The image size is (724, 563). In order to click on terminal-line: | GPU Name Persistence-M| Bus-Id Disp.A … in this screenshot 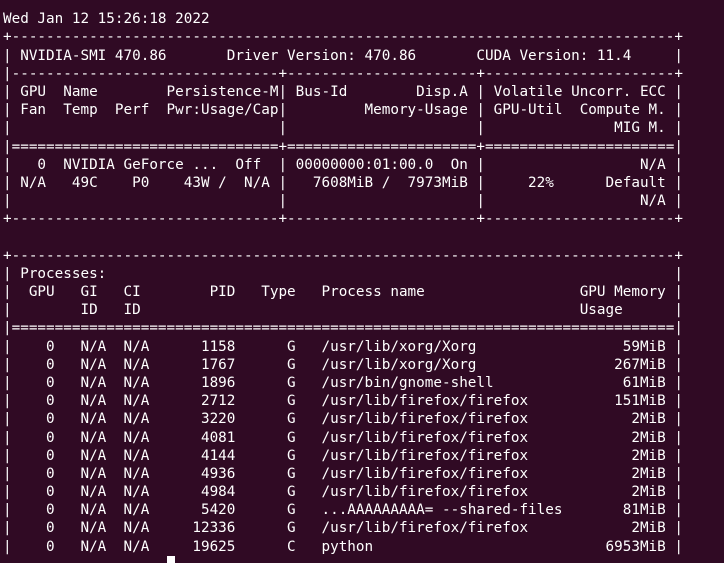, I will do `click(343, 91)`.